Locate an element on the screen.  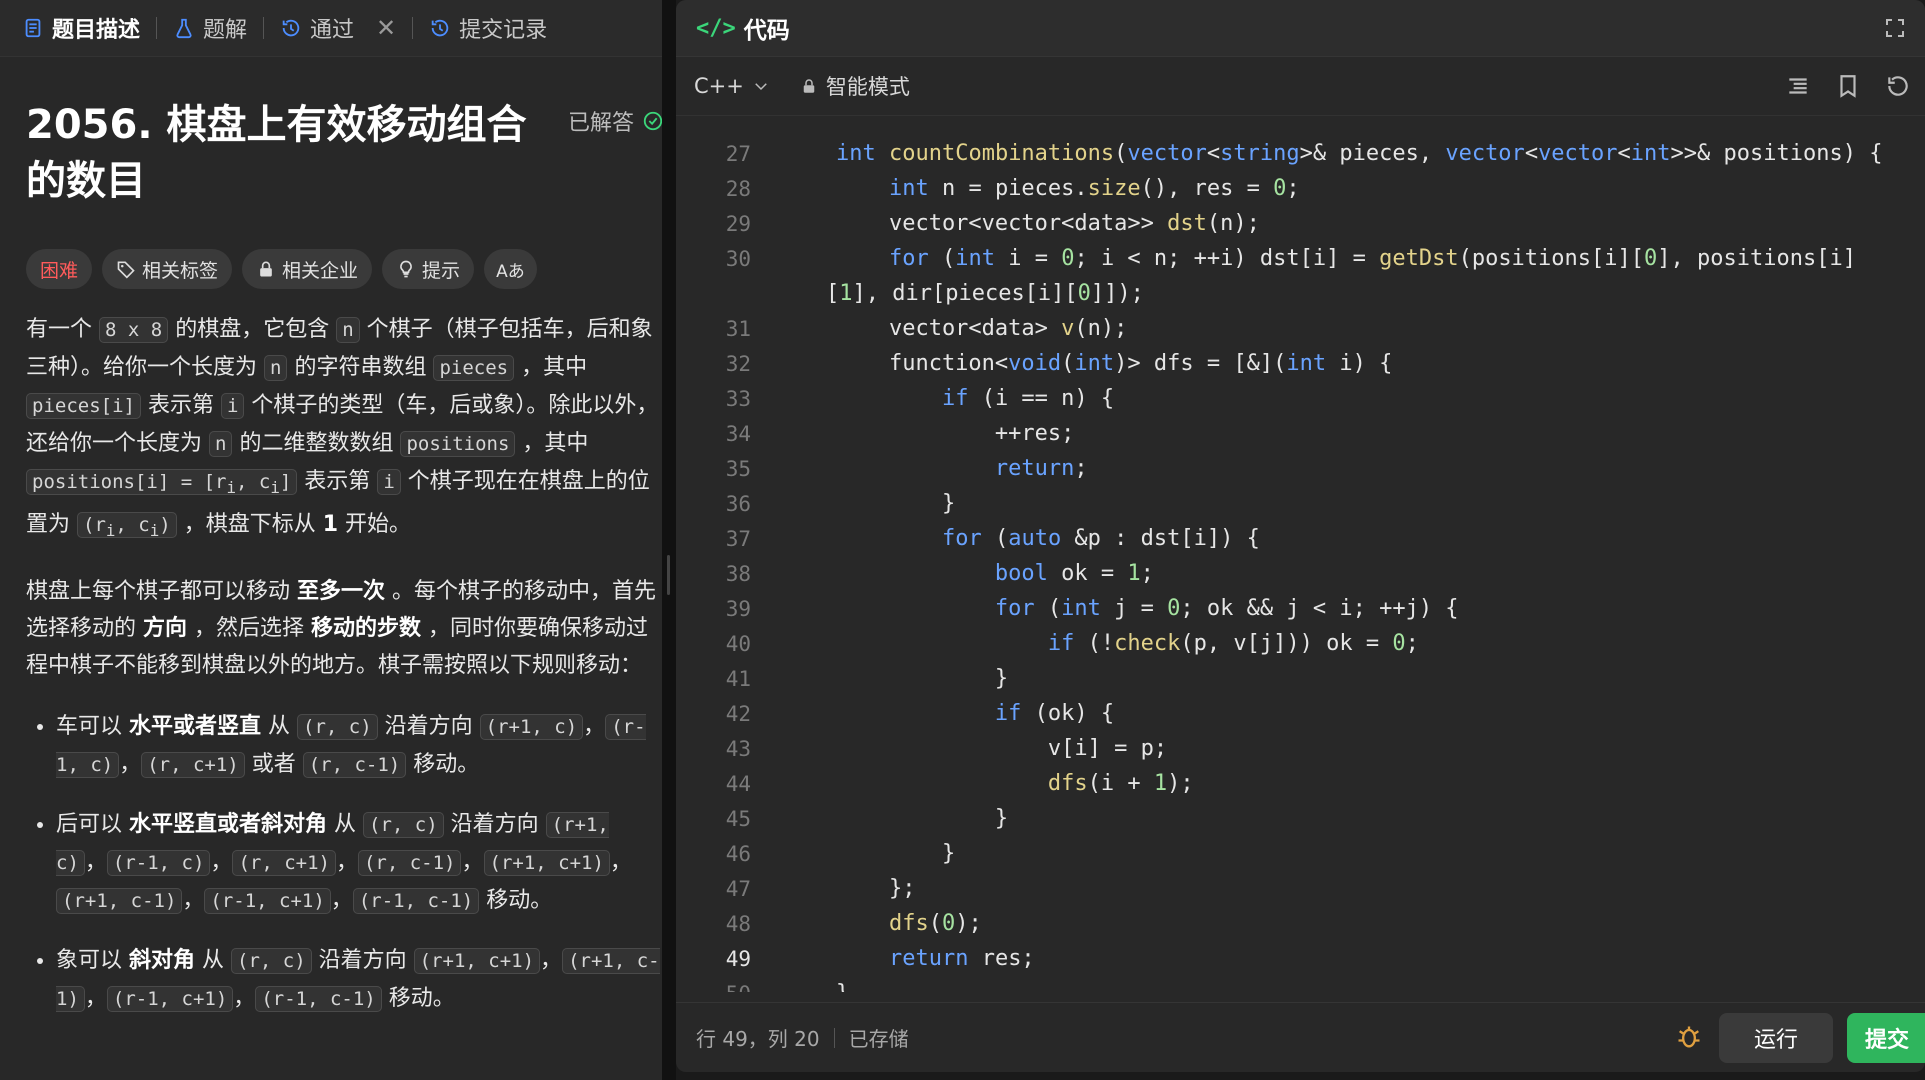
related-tags-button: 相关标签 is located at coordinates (167, 269).